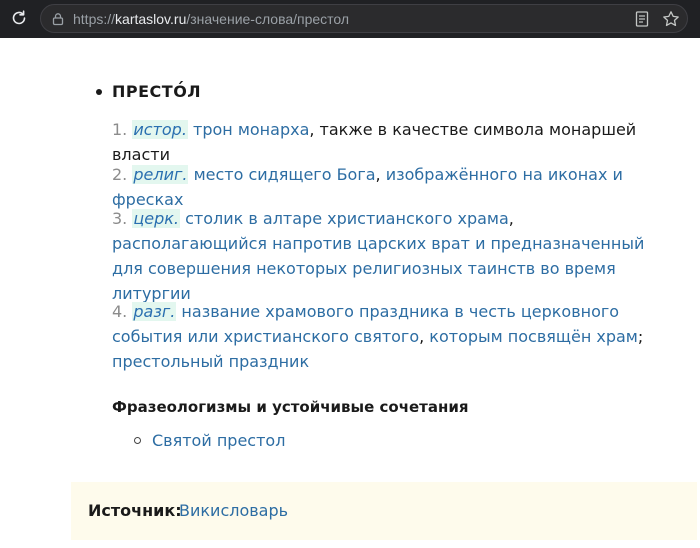 This screenshot has height=548, width=700. What do you see at coordinates (233, 510) in the screenshot?
I see `source-link: Викисловарь` at bounding box center [233, 510].